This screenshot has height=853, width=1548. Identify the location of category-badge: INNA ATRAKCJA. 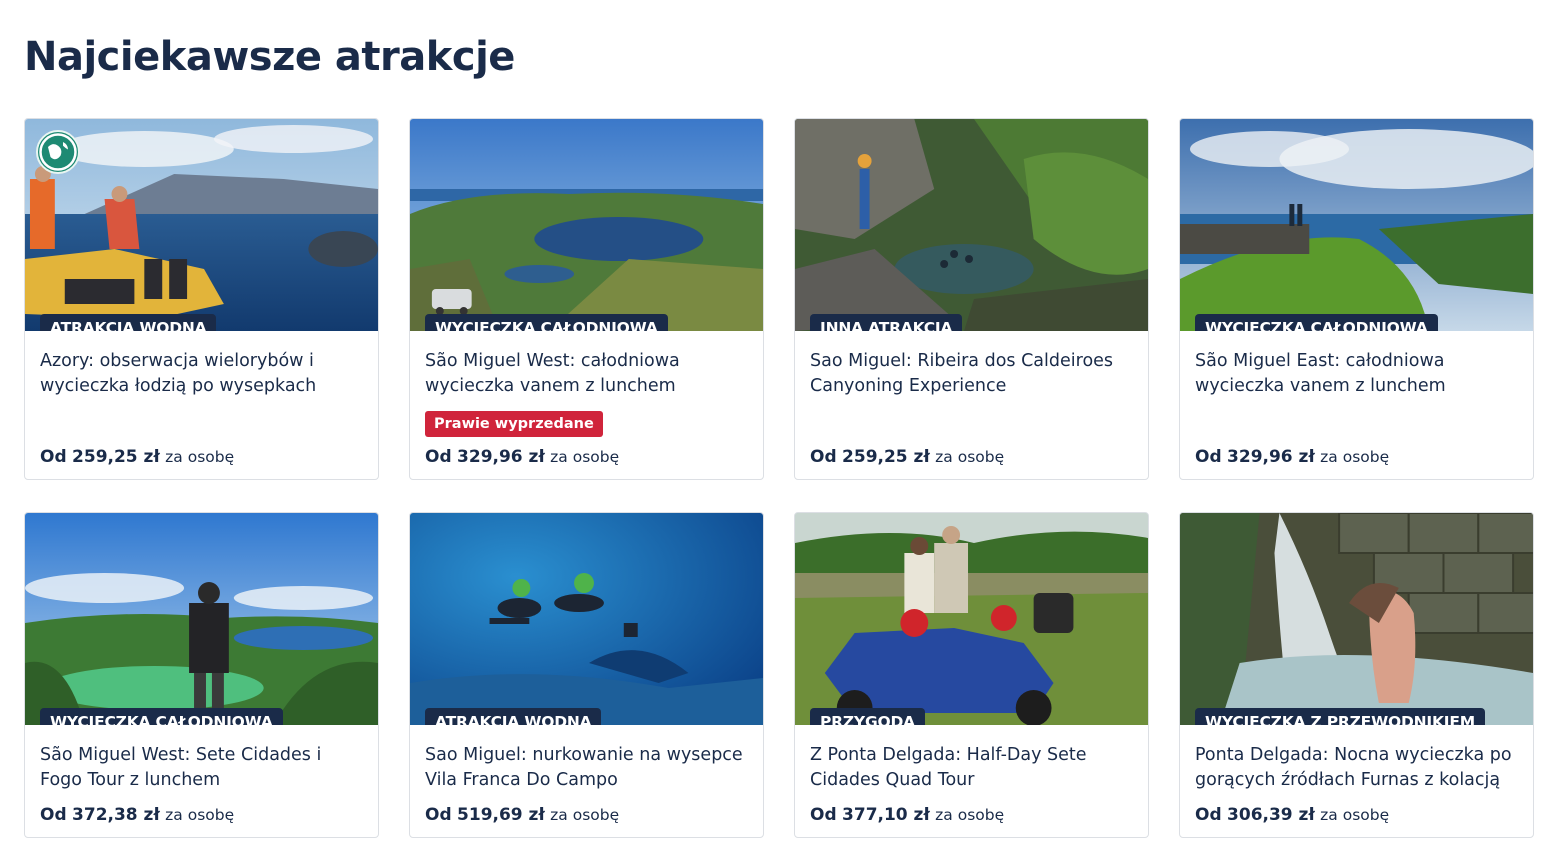
(886, 322).